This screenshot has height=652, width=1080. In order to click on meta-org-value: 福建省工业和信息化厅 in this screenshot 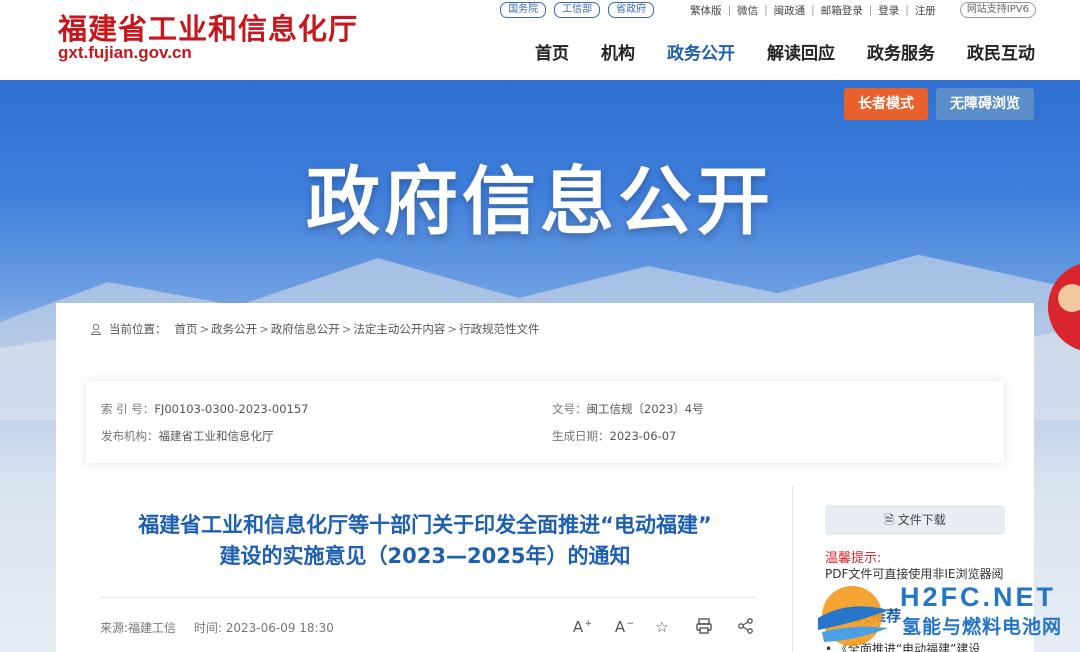, I will do `click(216, 436)`.